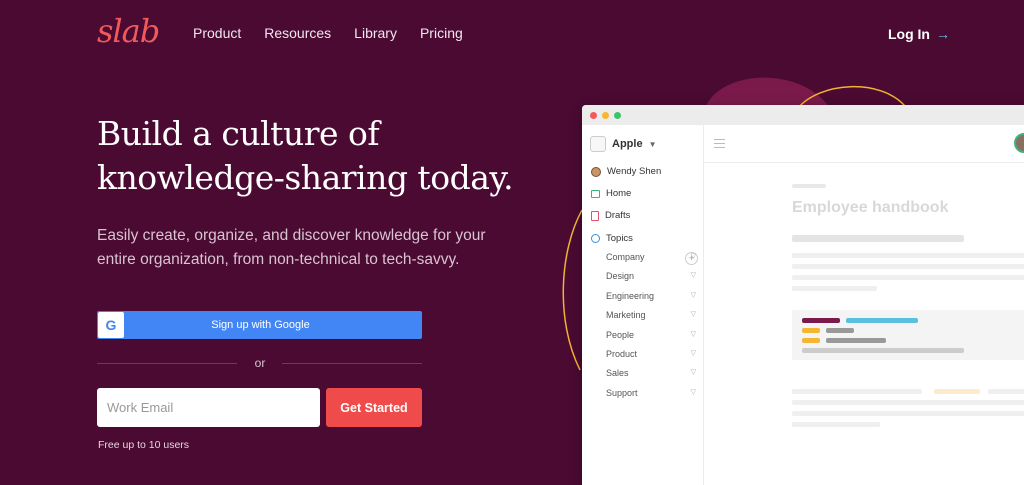 The image size is (1024, 485). I want to click on document-title: Employee handbook, so click(870, 207).